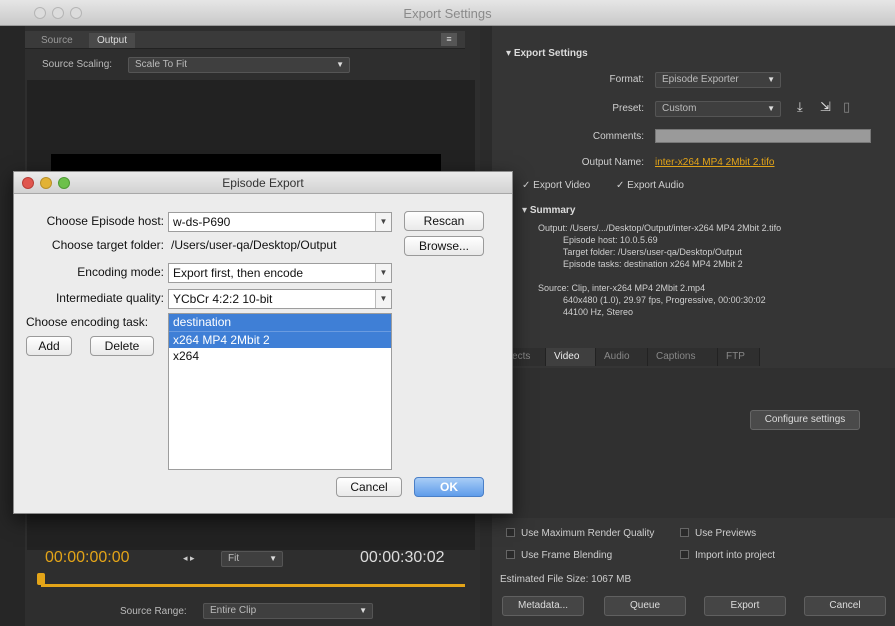 The image size is (895, 626). What do you see at coordinates (369, 487) in the screenshot?
I see `cancel-dialog-button: Cancel` at bounding box center [369, 487].